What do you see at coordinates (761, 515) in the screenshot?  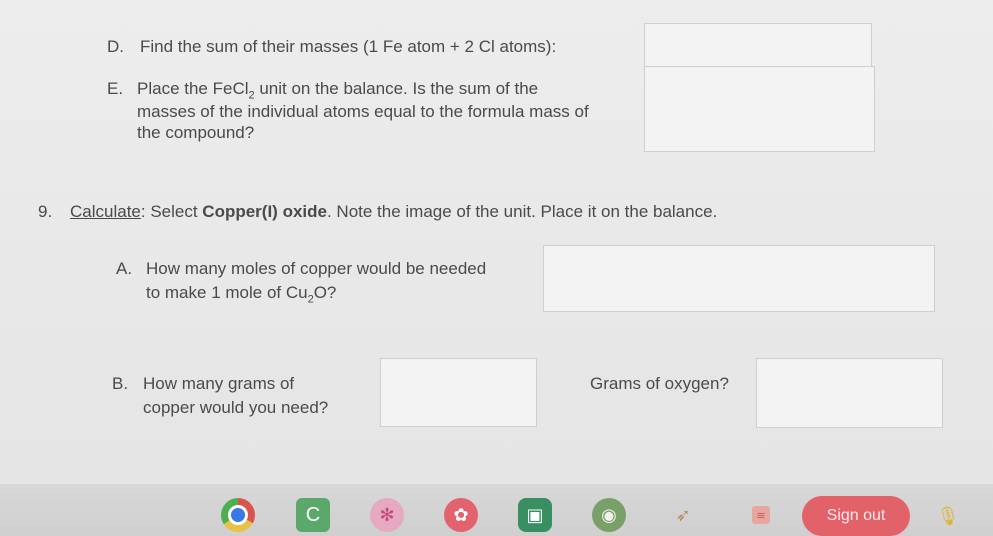 I see `notes-icon: ≡` at bounding box center [761, 515].